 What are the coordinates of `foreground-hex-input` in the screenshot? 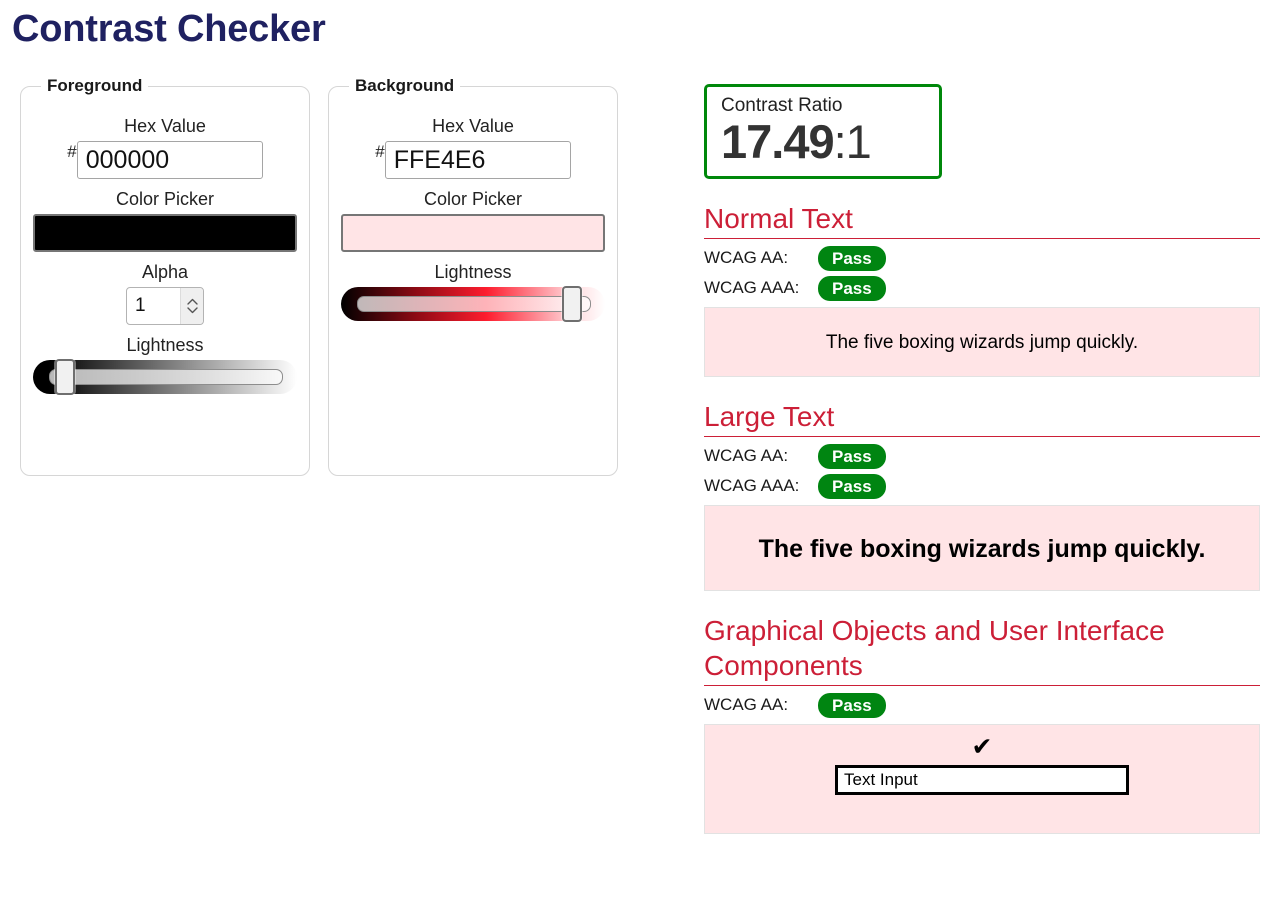 It's located at (169, 160).